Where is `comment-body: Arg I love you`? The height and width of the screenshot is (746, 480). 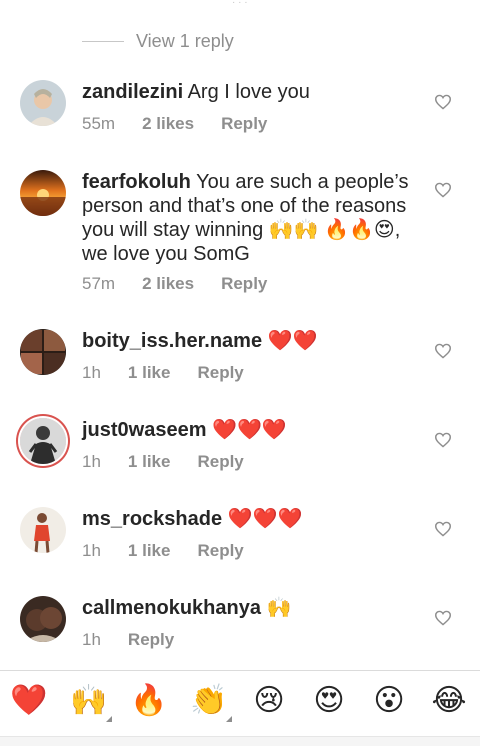
comment-body: Arg I love you is located at coordinates (248, 92).